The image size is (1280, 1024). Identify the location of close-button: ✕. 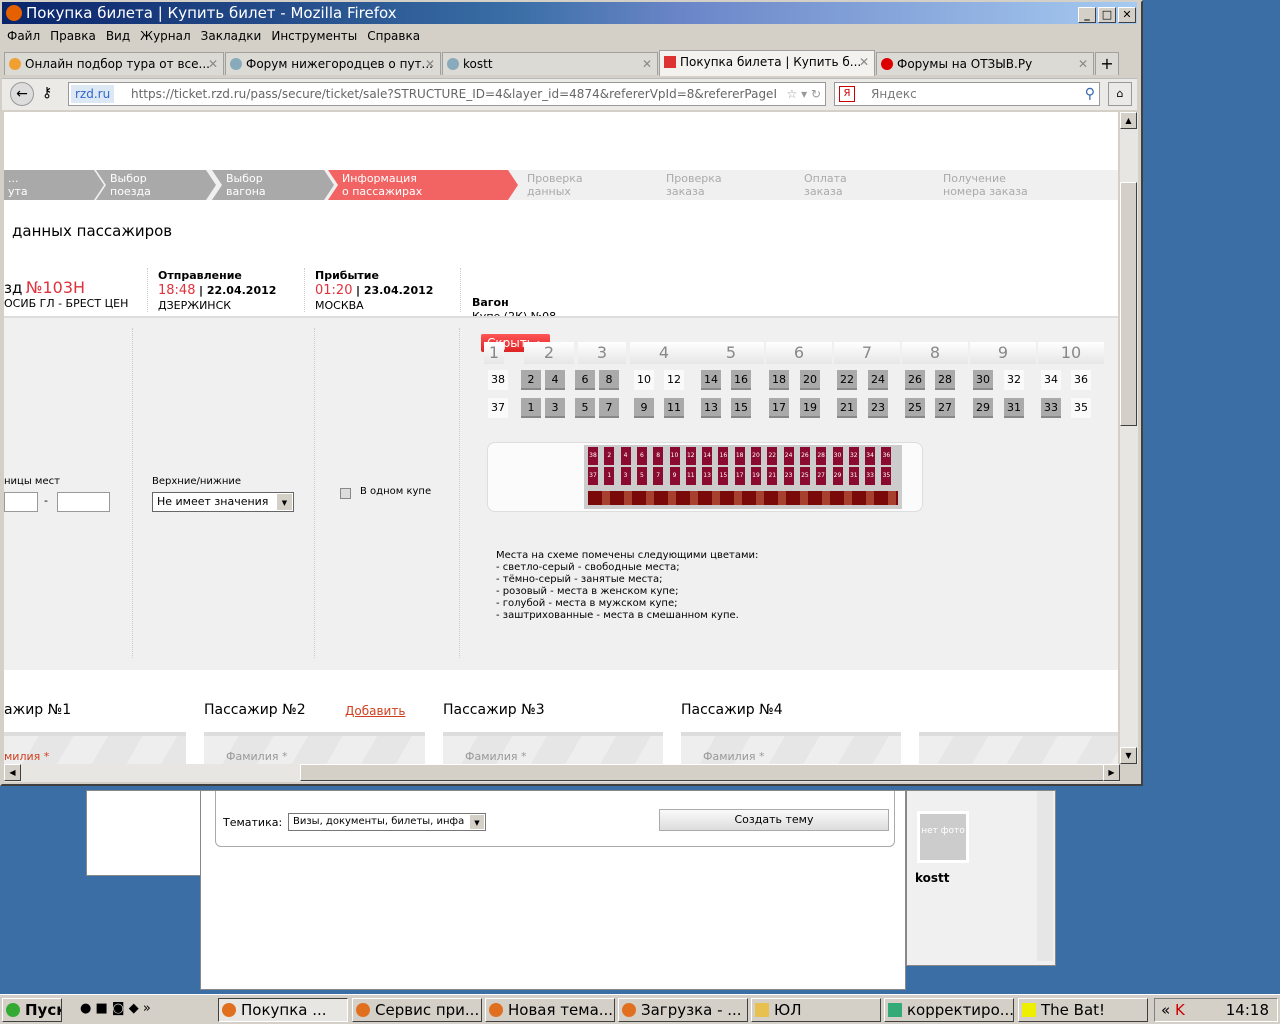
(1127, 15).